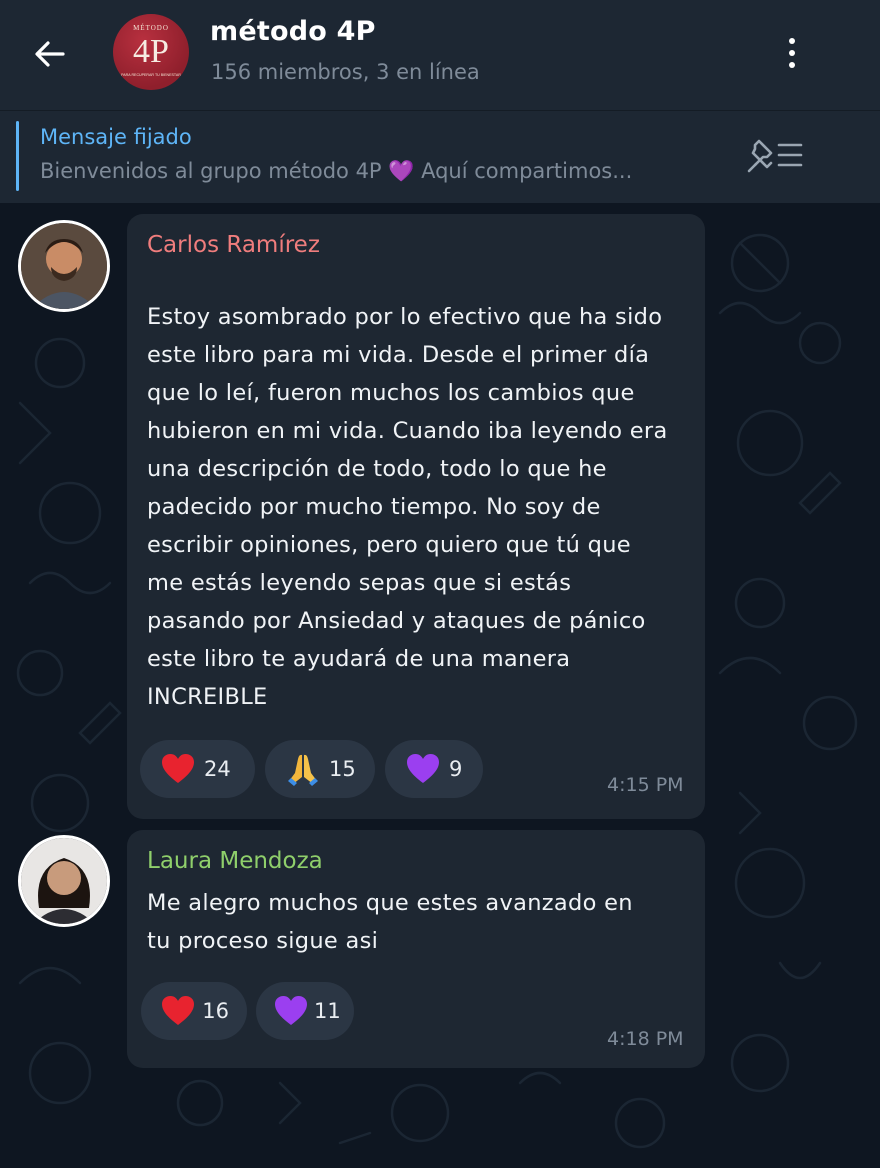  Describe the element at coordinates (456, 769) in the screenshot. I see `reaction-count: 9` at that location.